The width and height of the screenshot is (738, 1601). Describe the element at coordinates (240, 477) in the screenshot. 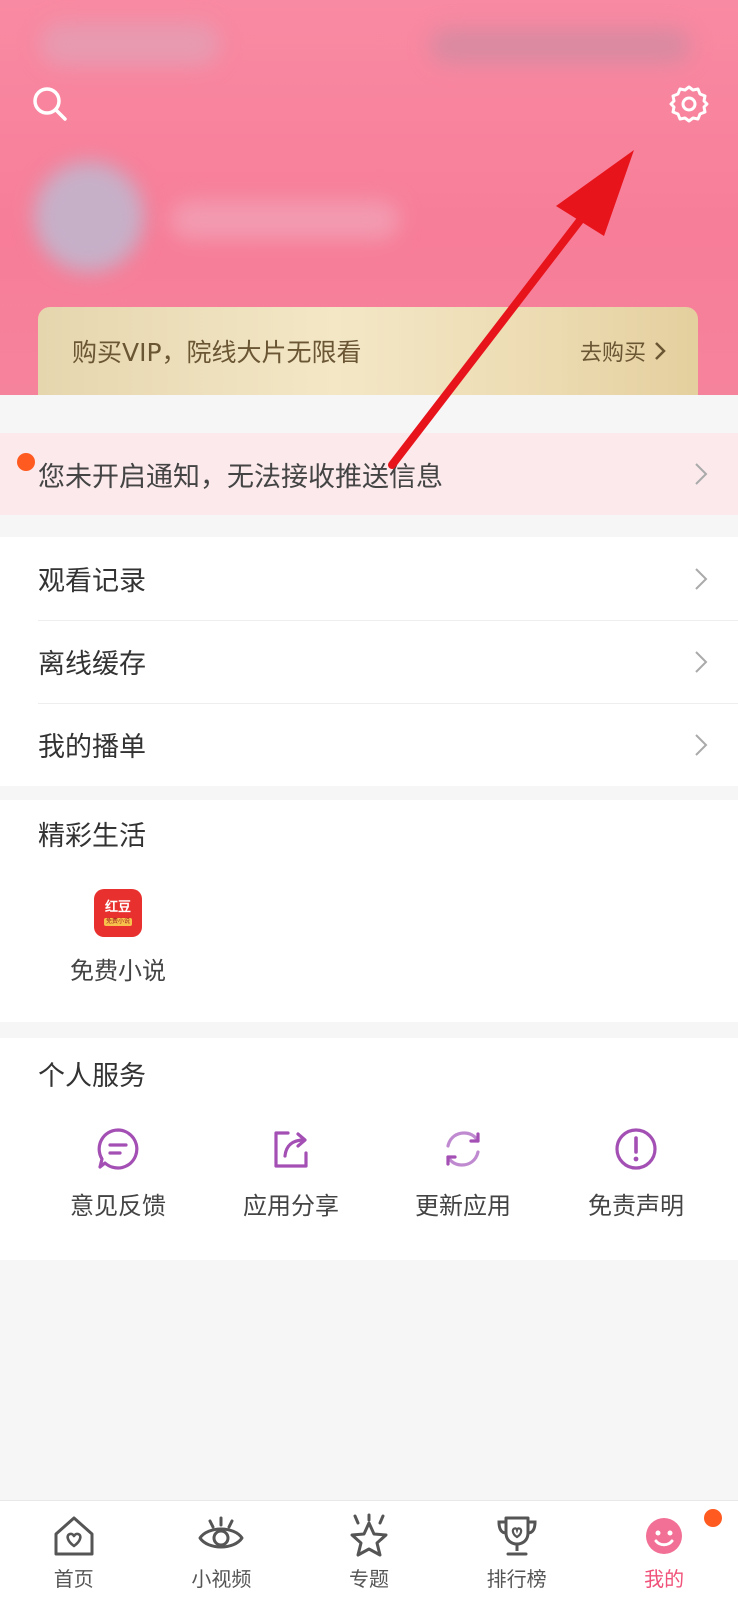

I see `notification-text: 您未开启通知，无法接收推送信息` at that location.